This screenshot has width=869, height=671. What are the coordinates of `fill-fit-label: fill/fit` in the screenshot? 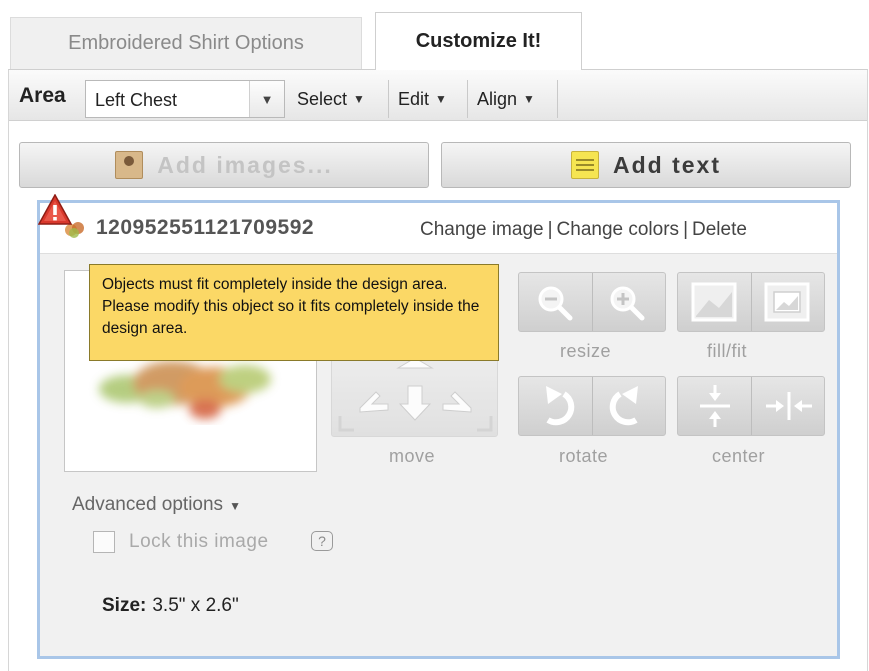 It's located at (727, 351).